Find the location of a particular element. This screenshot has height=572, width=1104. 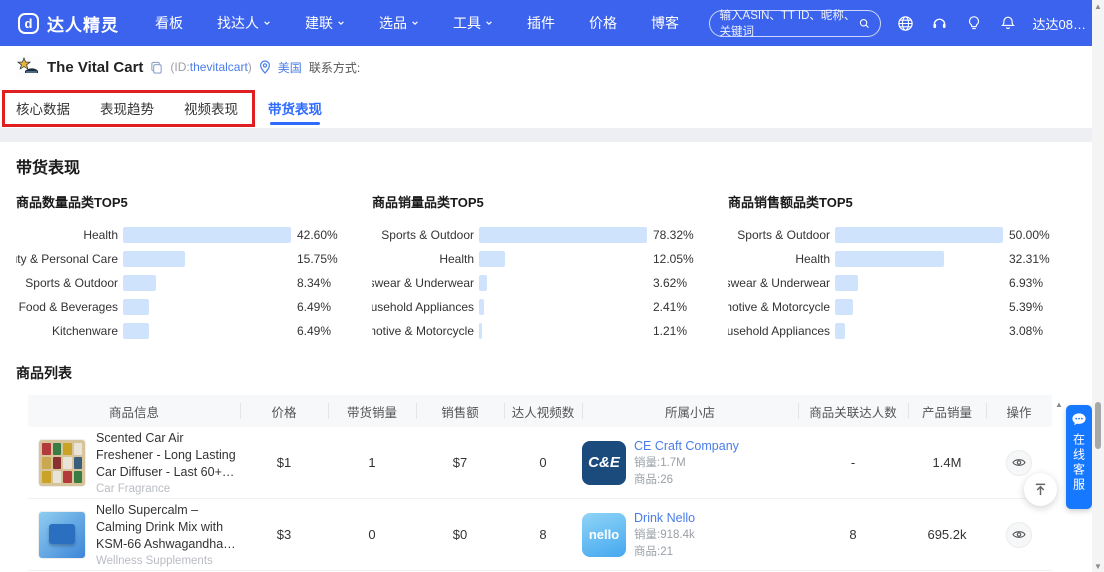

sales-volume-cell: 1 is located at coordinates (372, 462).